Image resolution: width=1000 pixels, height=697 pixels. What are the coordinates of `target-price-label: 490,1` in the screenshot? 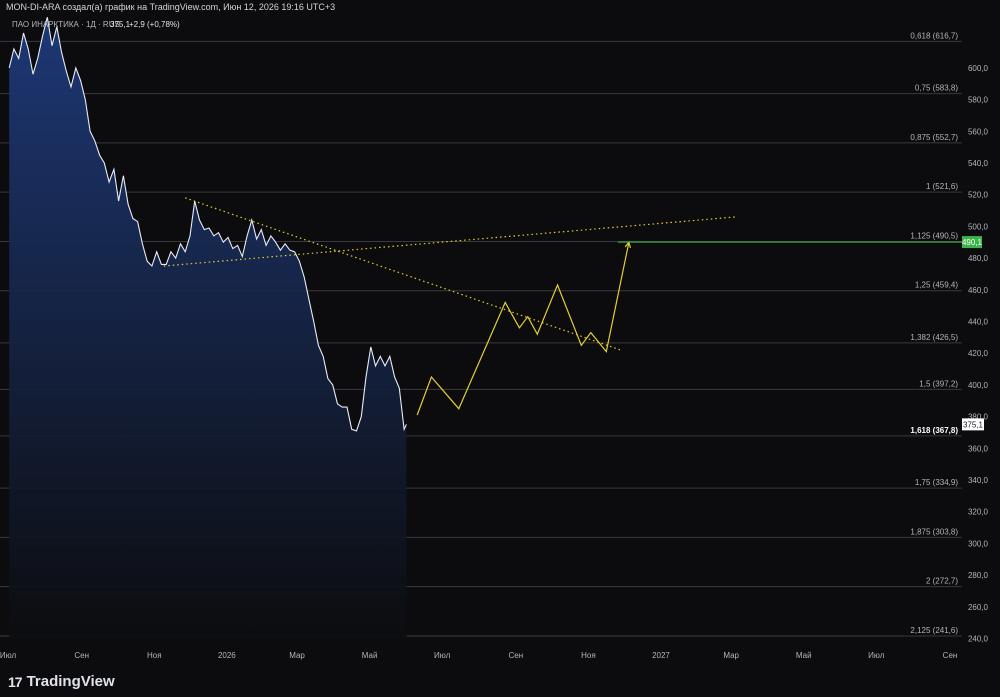 It's located at (972, 242).